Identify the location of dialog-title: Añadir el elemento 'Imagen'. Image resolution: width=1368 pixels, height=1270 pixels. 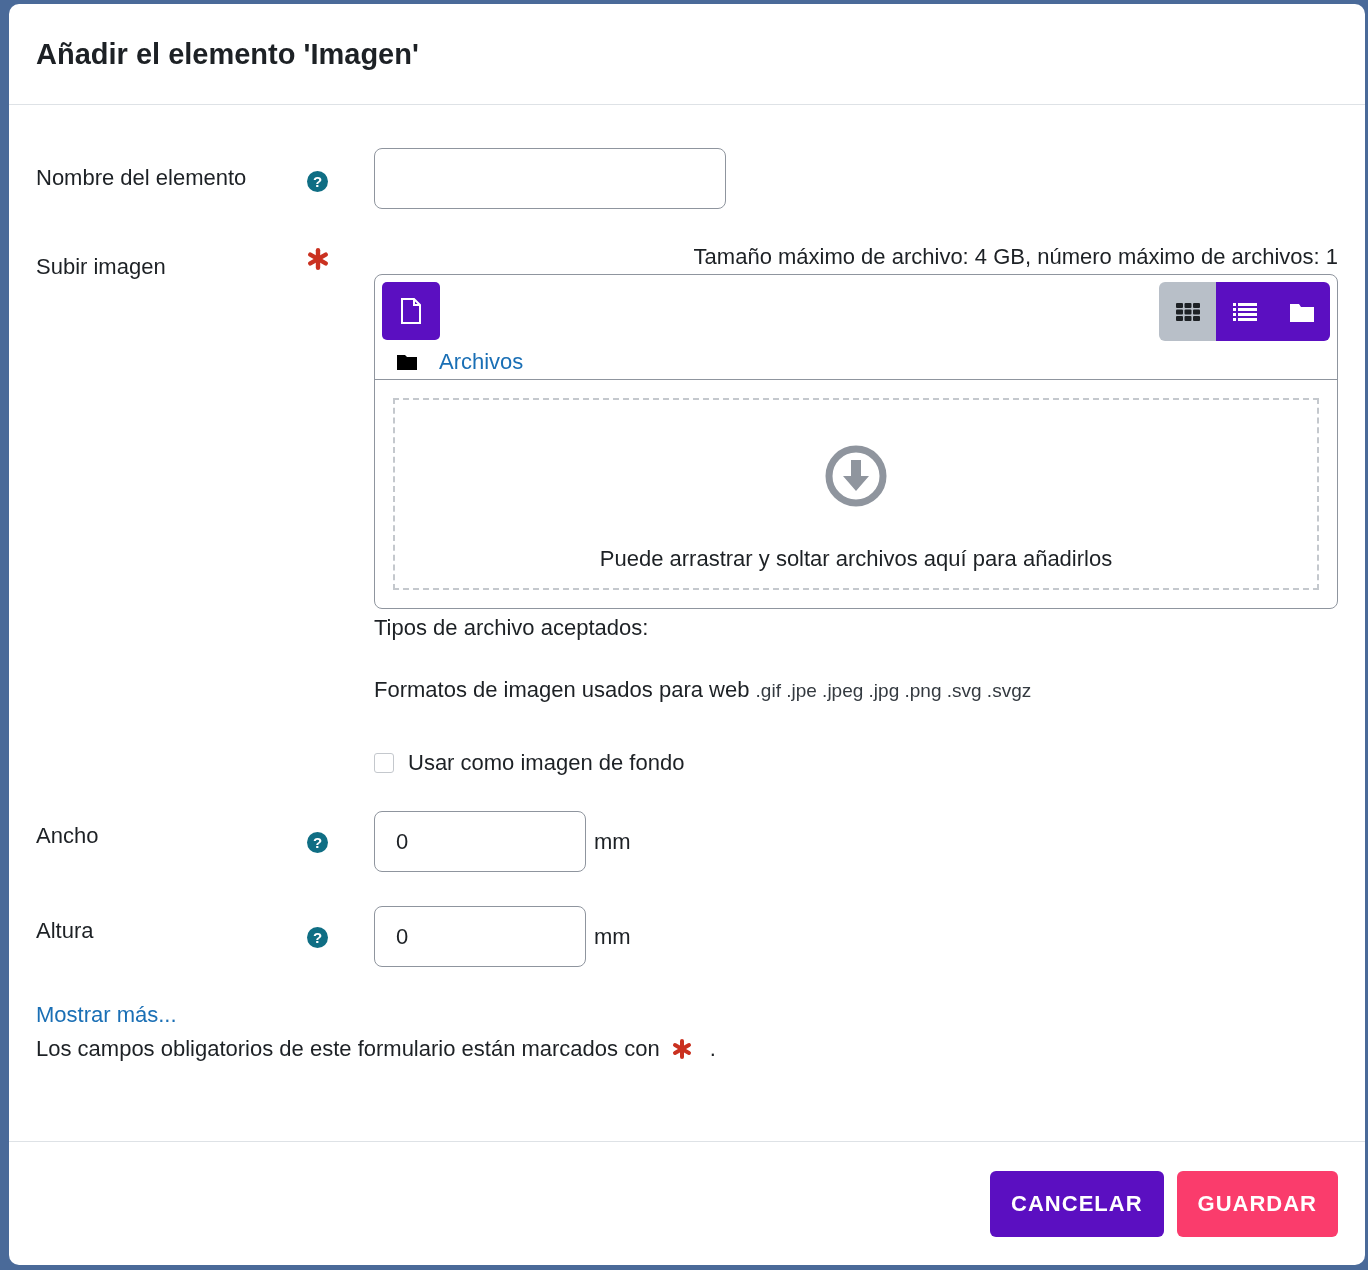
(227, 54).